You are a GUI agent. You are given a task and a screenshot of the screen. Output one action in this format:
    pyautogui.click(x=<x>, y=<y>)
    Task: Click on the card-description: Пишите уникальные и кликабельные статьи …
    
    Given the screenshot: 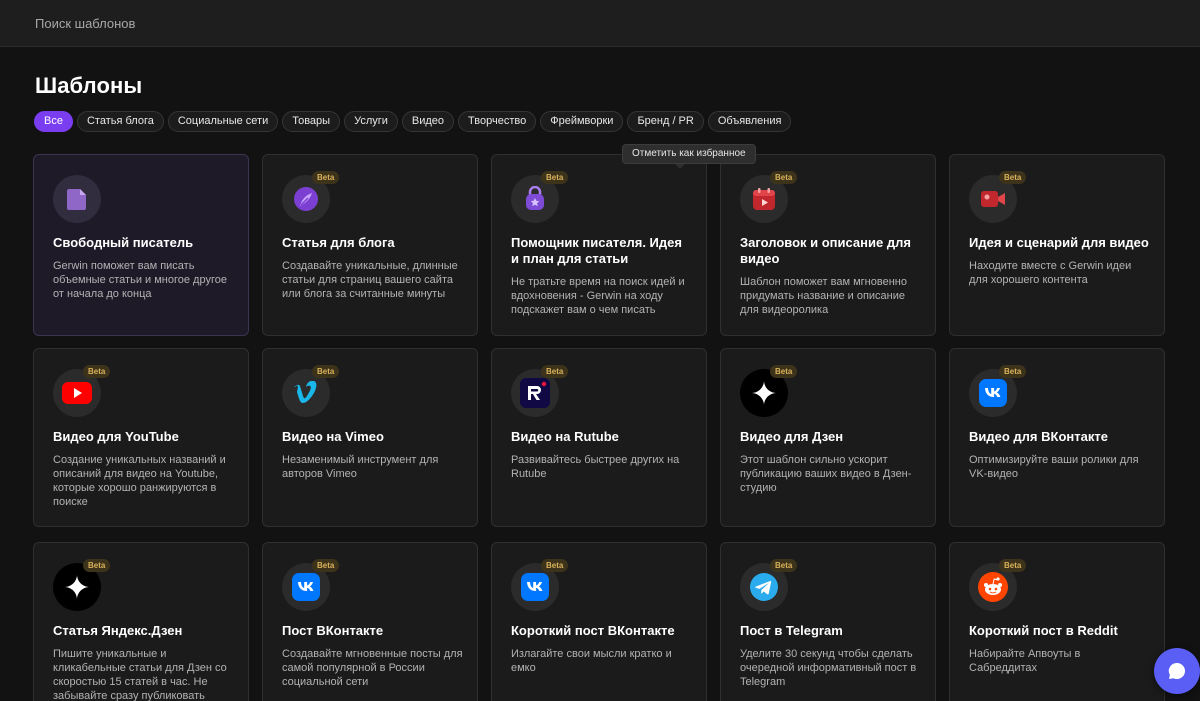 What is the action you would take?
    pyautogui.click(x=140, y=674)
    